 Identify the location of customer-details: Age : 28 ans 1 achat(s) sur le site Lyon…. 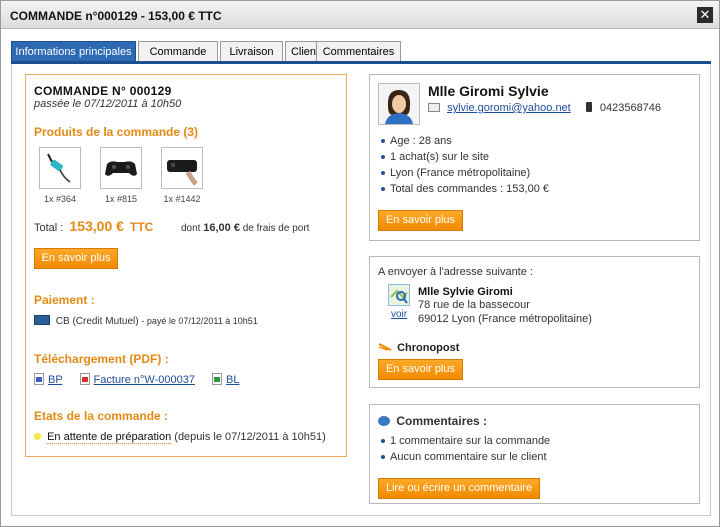
(463, 165).